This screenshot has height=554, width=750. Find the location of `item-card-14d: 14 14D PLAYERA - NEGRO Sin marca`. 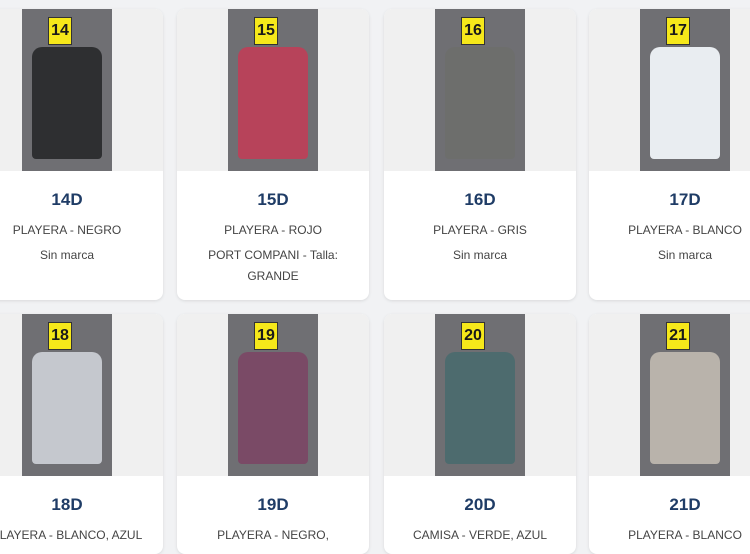

item-card-14d: 14 14D PLAYERA - NEGRO Sin marca is located at coordinates (81, 154).